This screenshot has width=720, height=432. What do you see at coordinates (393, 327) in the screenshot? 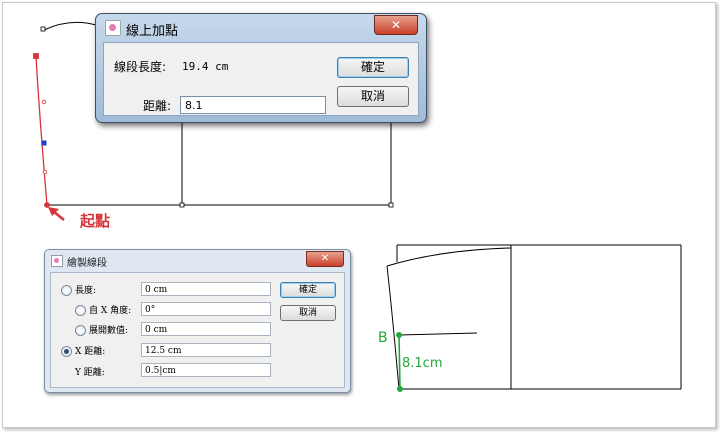
I see `side-curve-line` at bounding box center [393, 327].